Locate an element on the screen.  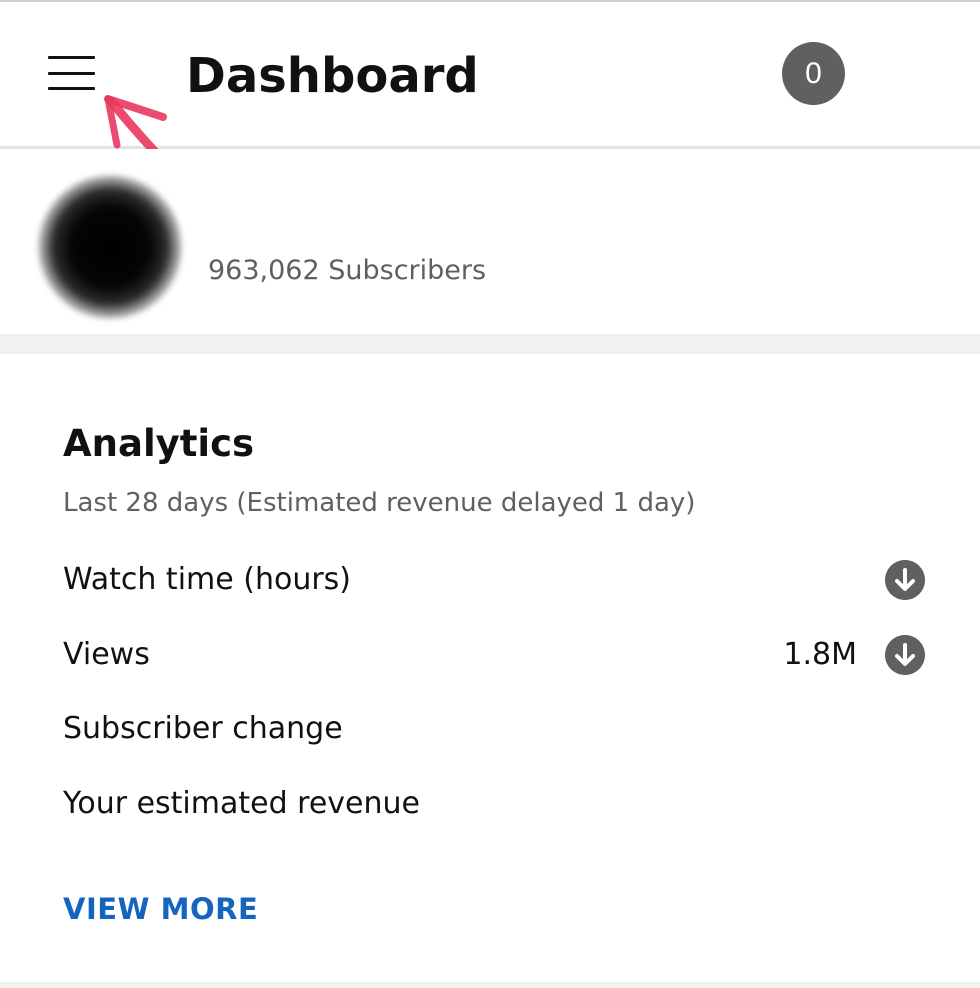
metric-label: Your estimated revenue is located at coordinates (241, 803).